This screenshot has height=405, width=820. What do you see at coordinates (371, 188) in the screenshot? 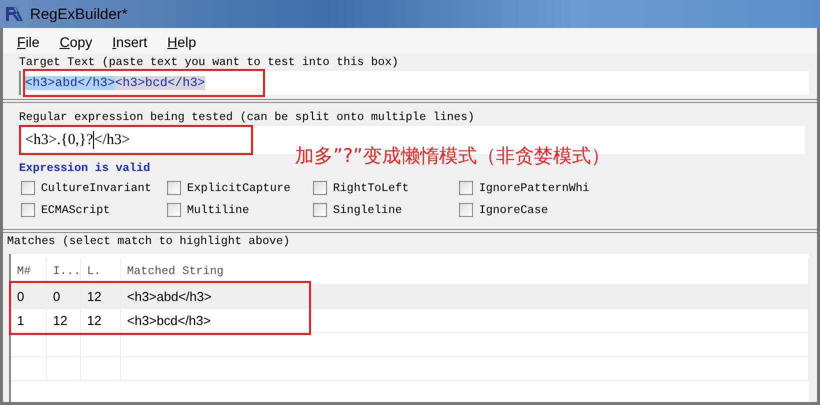
I see `checkbox-label: RightToLeft` at bounding box center [371, 188].